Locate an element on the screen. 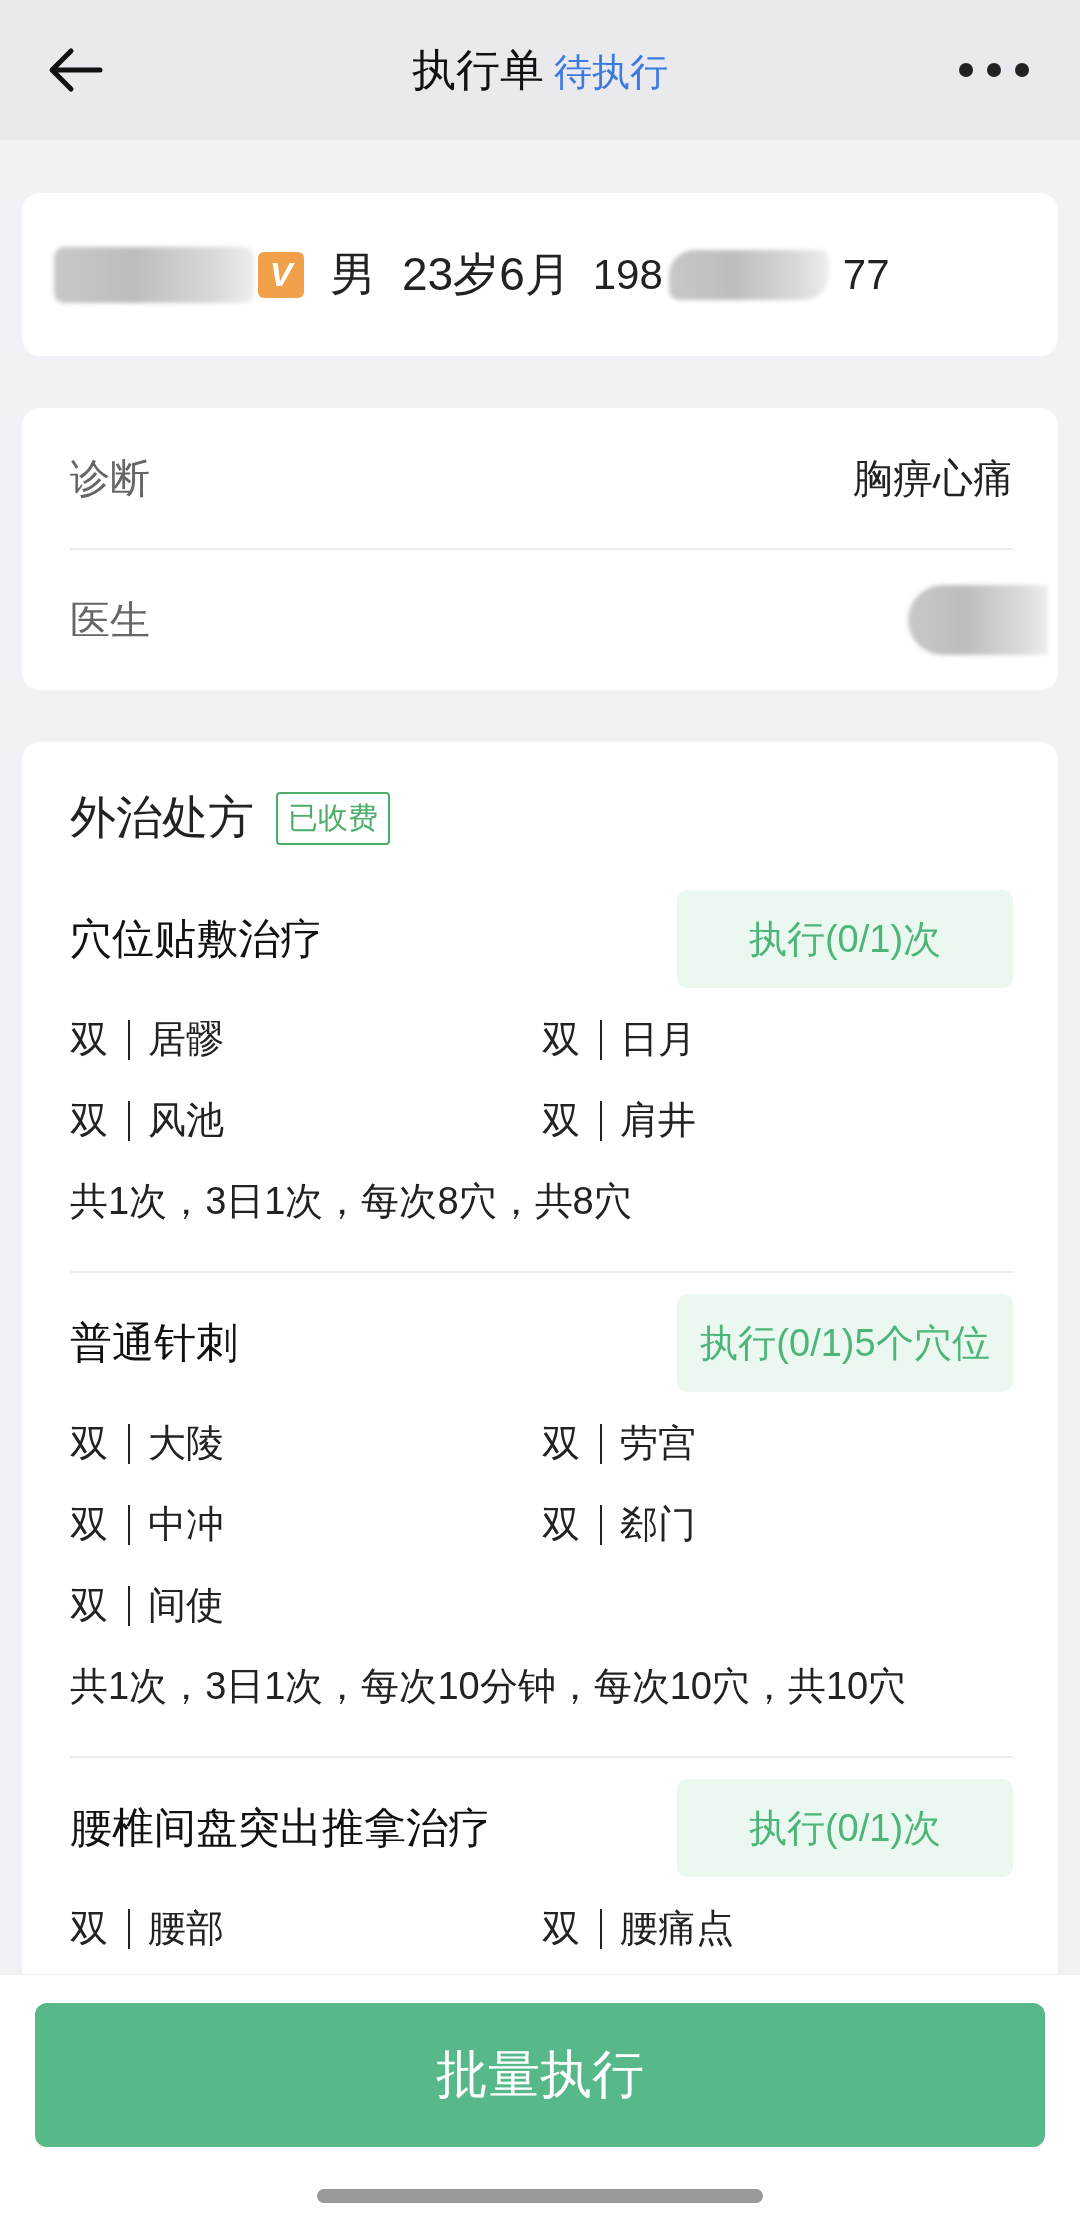  section-title: 外治处方 is located at coordinates (162, 817).